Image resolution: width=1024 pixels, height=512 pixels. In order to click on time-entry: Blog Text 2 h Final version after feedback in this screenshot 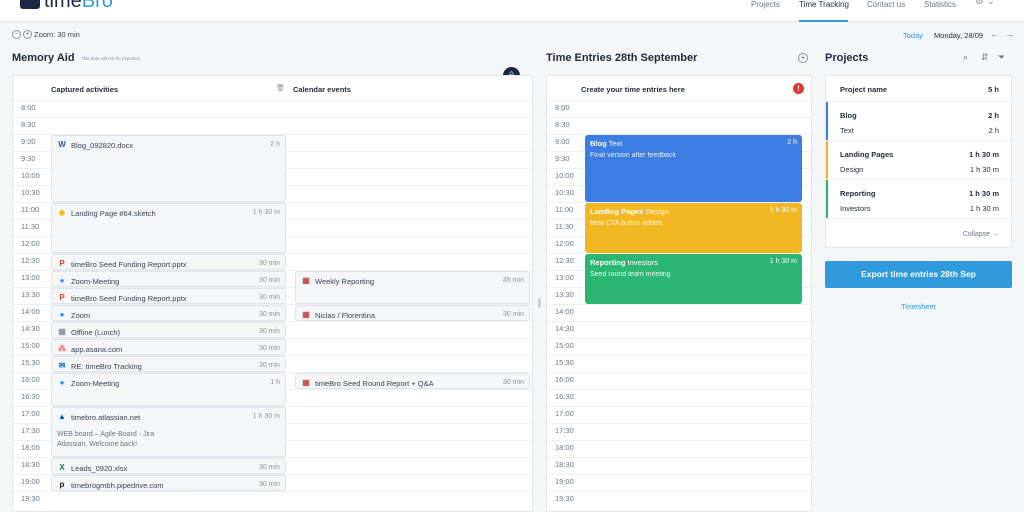, I will do `click(693, 168)`.